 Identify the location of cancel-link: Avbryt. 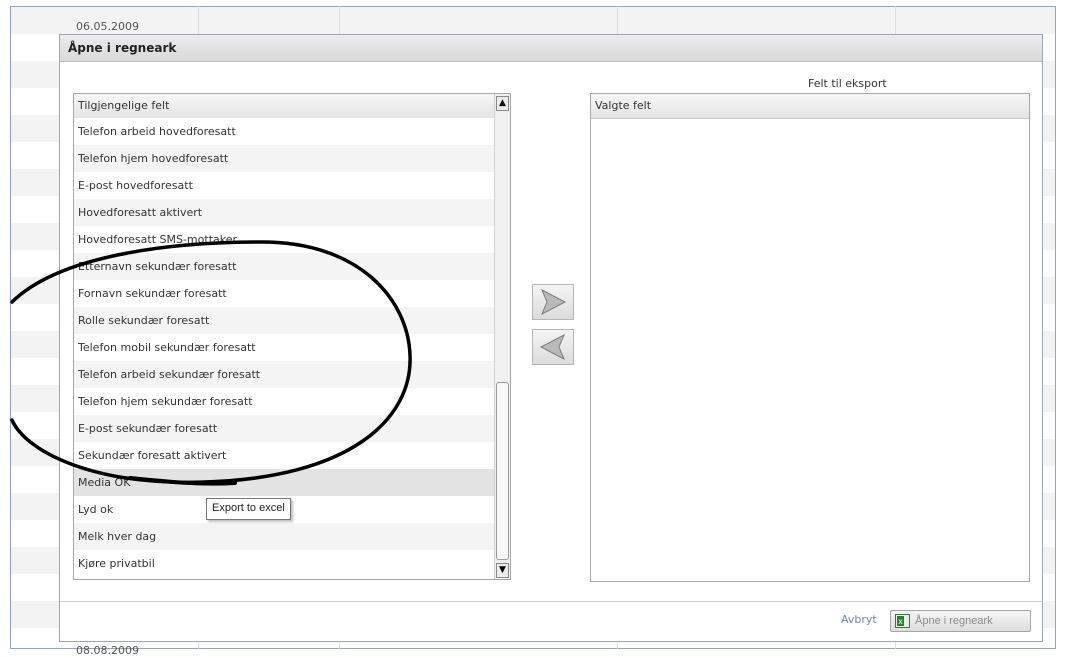
(859, 619).